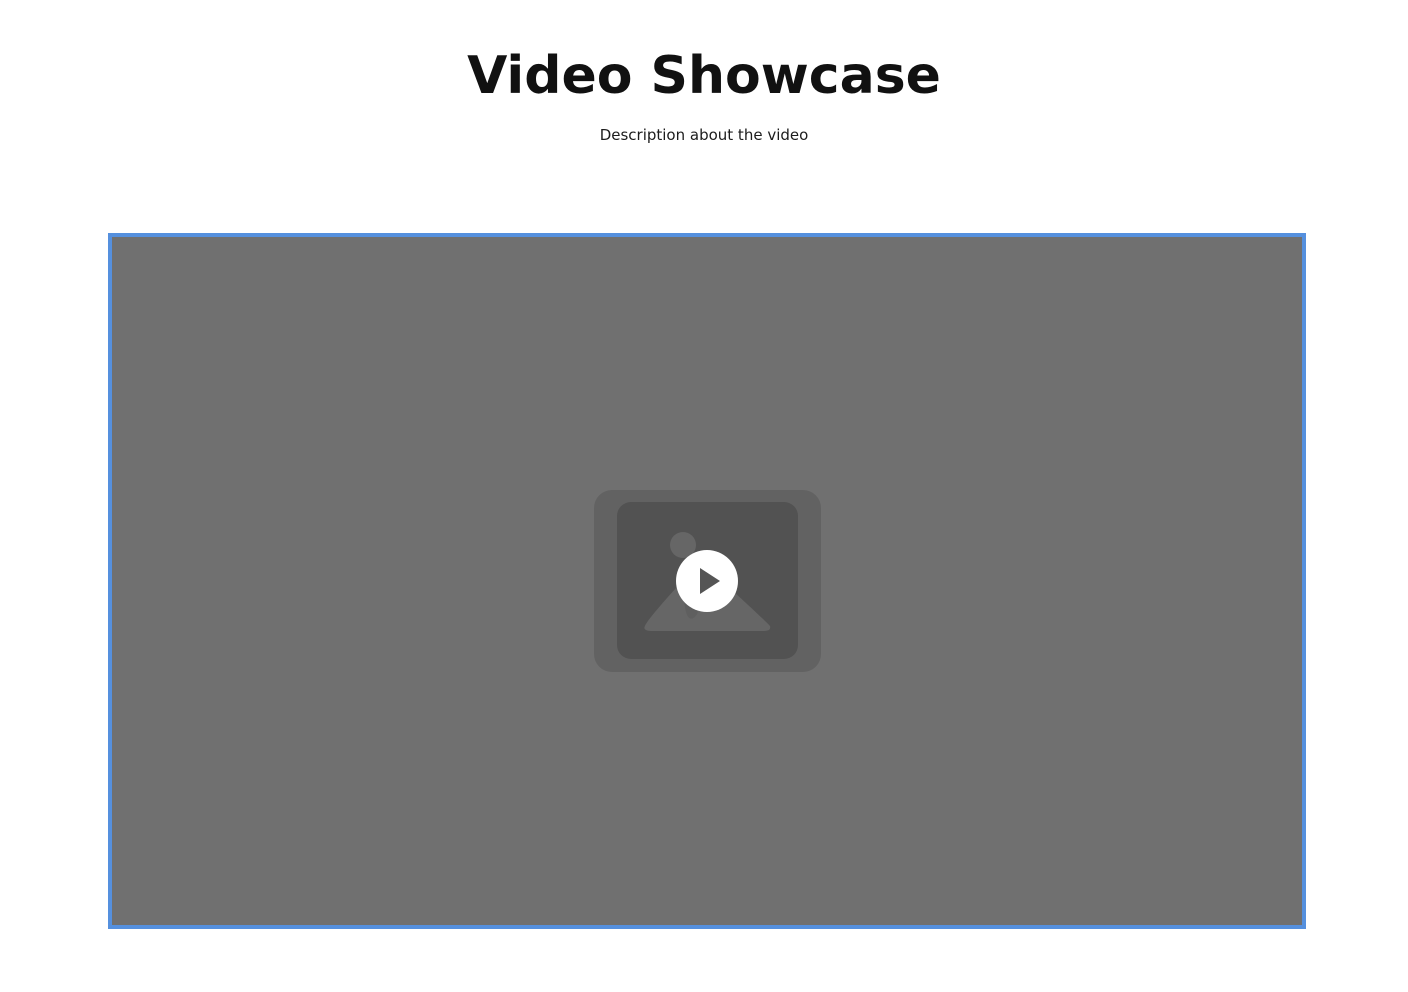 The image size is (1408, 992). Describe the element at coordinates (704, 76) in the screenshot. I see `page-title: Video Showcase` at that location.